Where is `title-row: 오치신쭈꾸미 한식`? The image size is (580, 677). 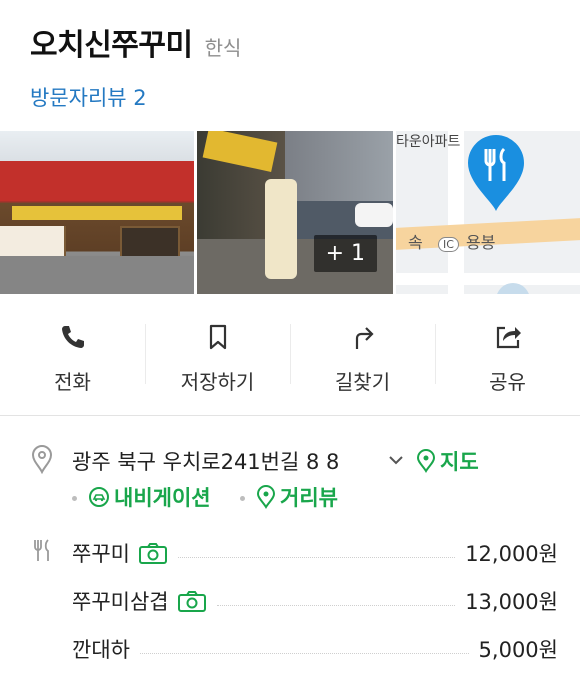 title-row: 오치신쭈꾸미 한식 is located at coordinates (295, 42).